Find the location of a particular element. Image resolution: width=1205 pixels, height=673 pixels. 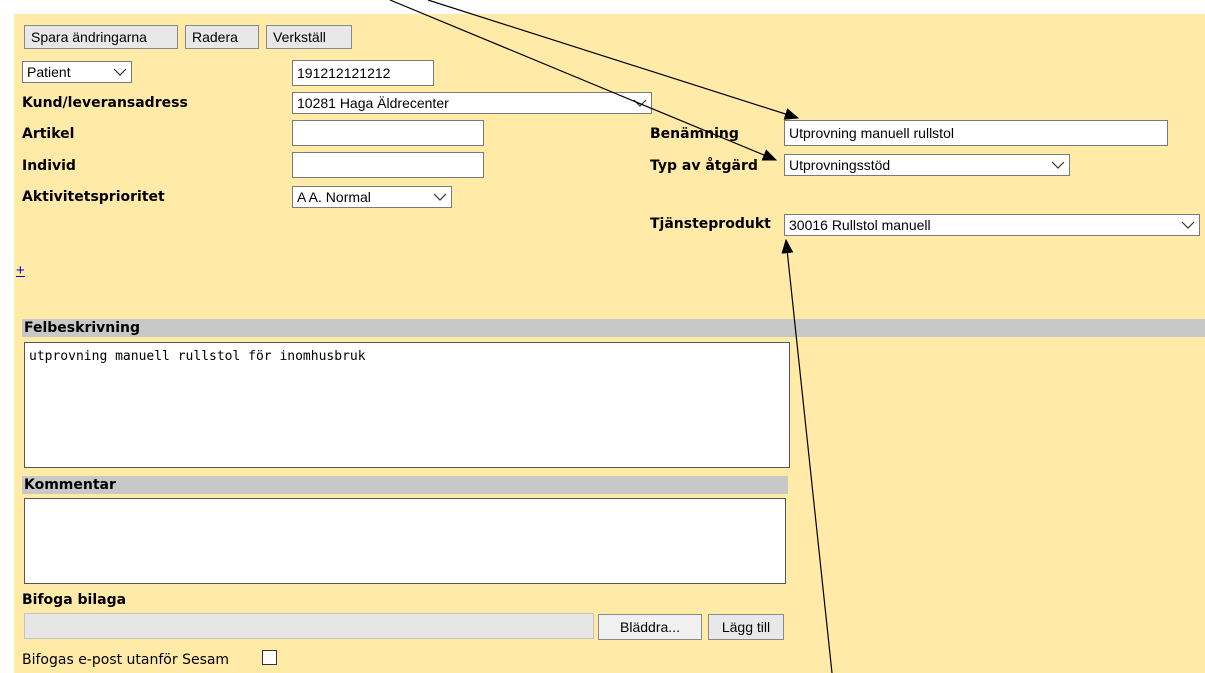

arrow-to-action-type is located at coordinates (583, 80).